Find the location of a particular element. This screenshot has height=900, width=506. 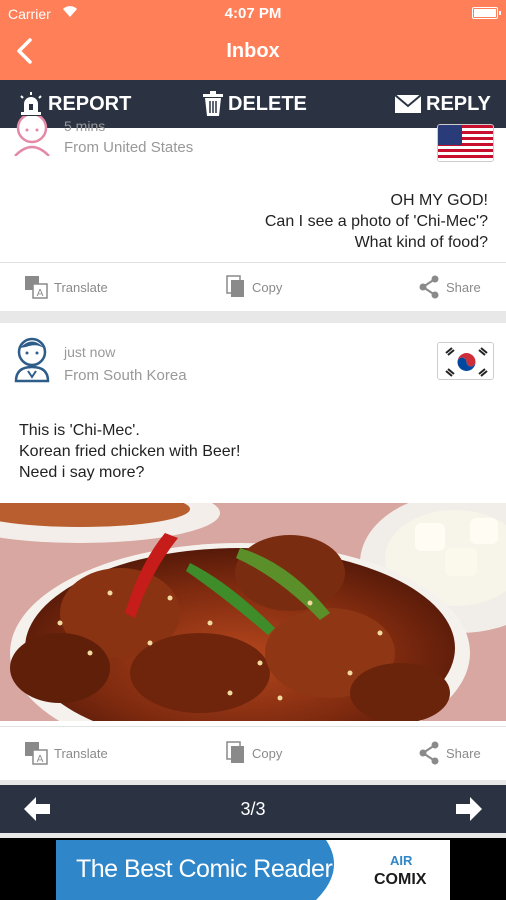

top-bar: Carrier 4:07 PM Inbox is located at coordinates (253, 40).